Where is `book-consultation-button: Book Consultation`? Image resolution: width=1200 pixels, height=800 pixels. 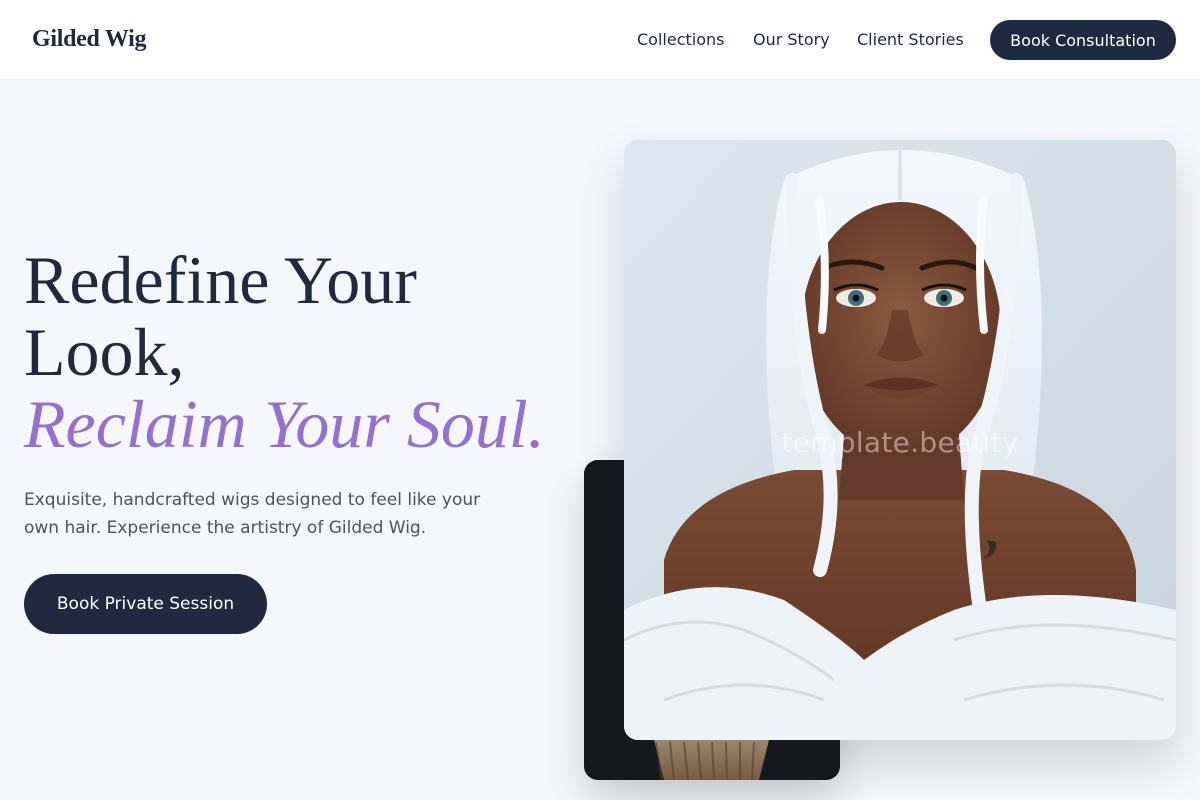 book-consultation-button: Book Consultation is located at coordinates (1083, 40).